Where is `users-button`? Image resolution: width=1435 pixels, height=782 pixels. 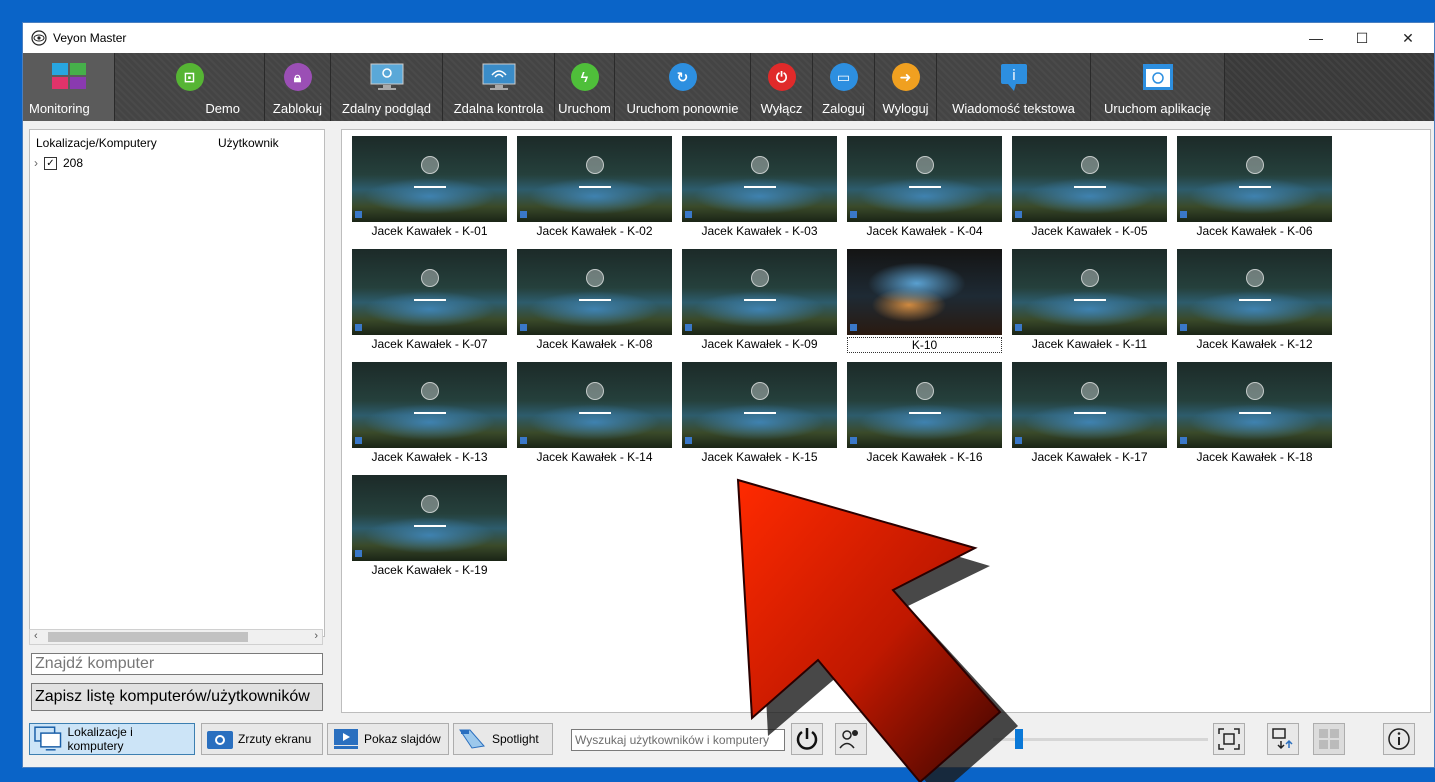
users-button is located at coordinates (851, 739).